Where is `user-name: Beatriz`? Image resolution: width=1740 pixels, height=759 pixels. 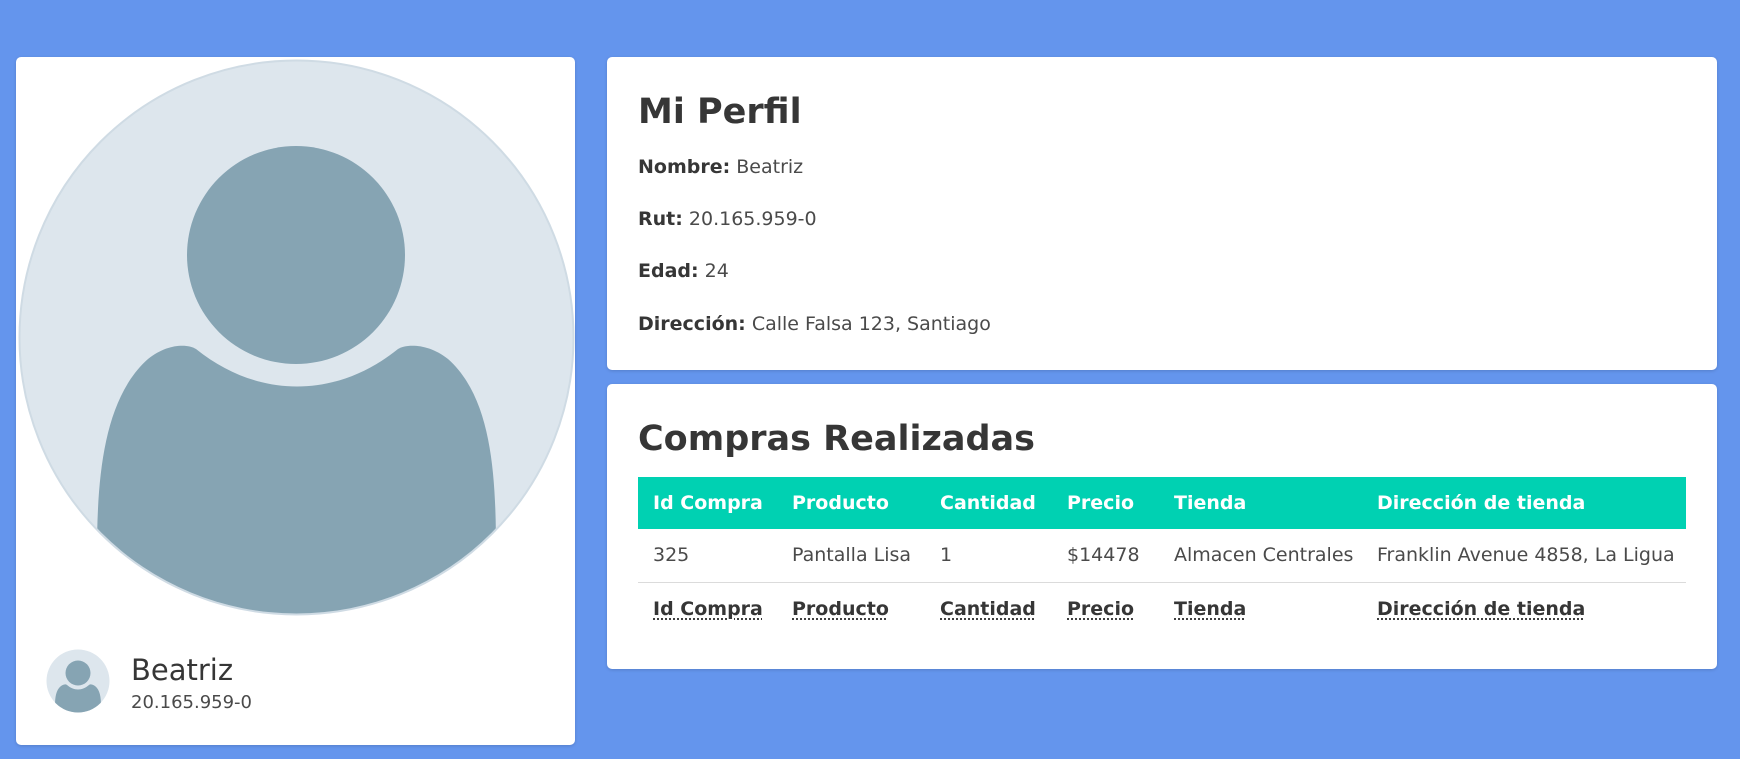
user-name: Beatriz is located at coordinates (182, 670).